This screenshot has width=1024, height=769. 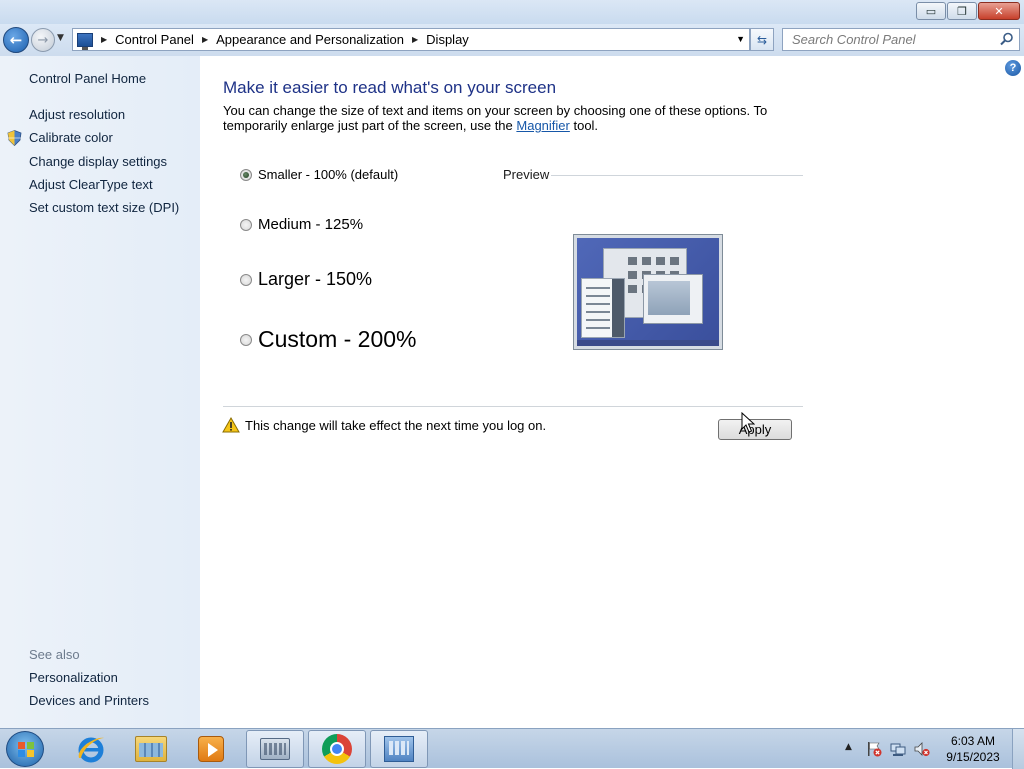 I want to click on back-arrow-icon: ←, so click(x=16, y=40).